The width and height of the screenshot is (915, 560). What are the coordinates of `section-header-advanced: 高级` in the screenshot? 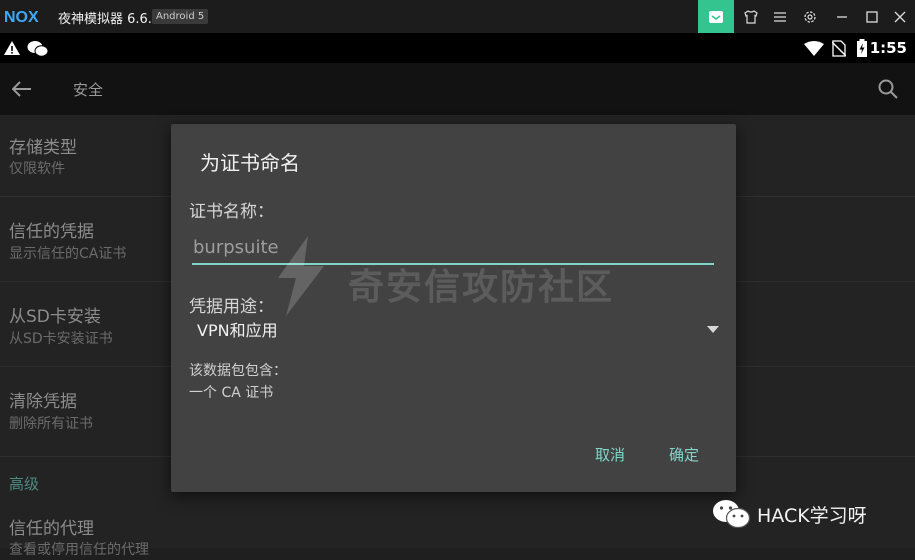 It's located at (24, 484).